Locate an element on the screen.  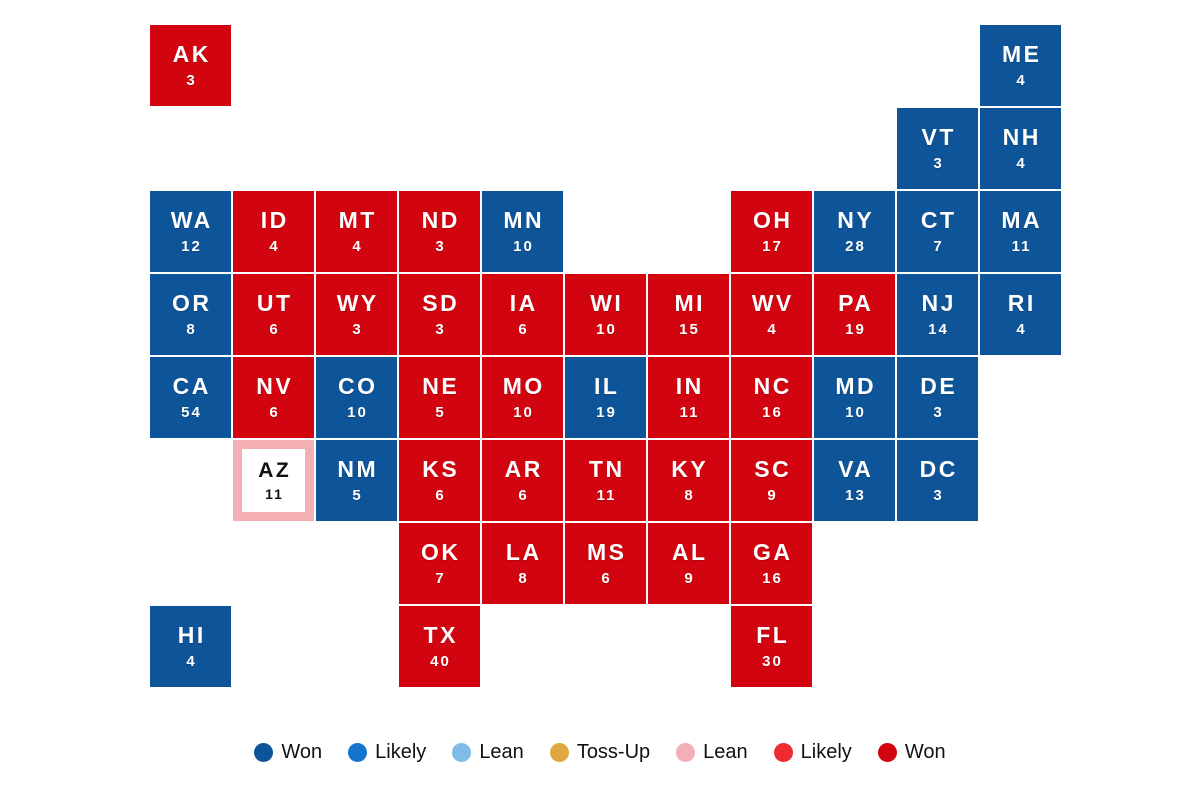
state-cell-sd: SD 3 is located at coordinates (439, 314).